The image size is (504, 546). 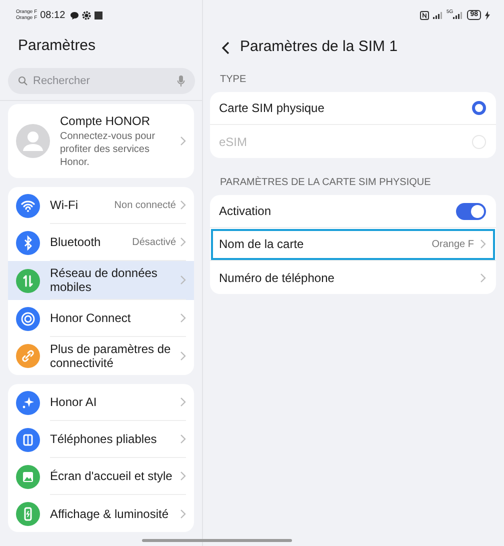 What do you see at coordinates (101, 205) in the screenshot?
I see `settings-item: Wi-Fi Non connecté` at bounding box center [101, 205].